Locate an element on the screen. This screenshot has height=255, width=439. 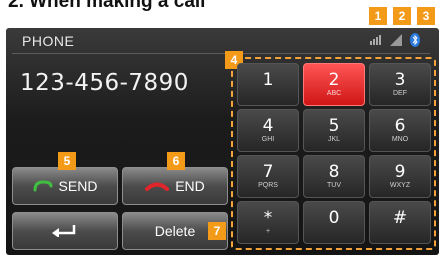
send-label: SEND is located at coordinates (78, 186).